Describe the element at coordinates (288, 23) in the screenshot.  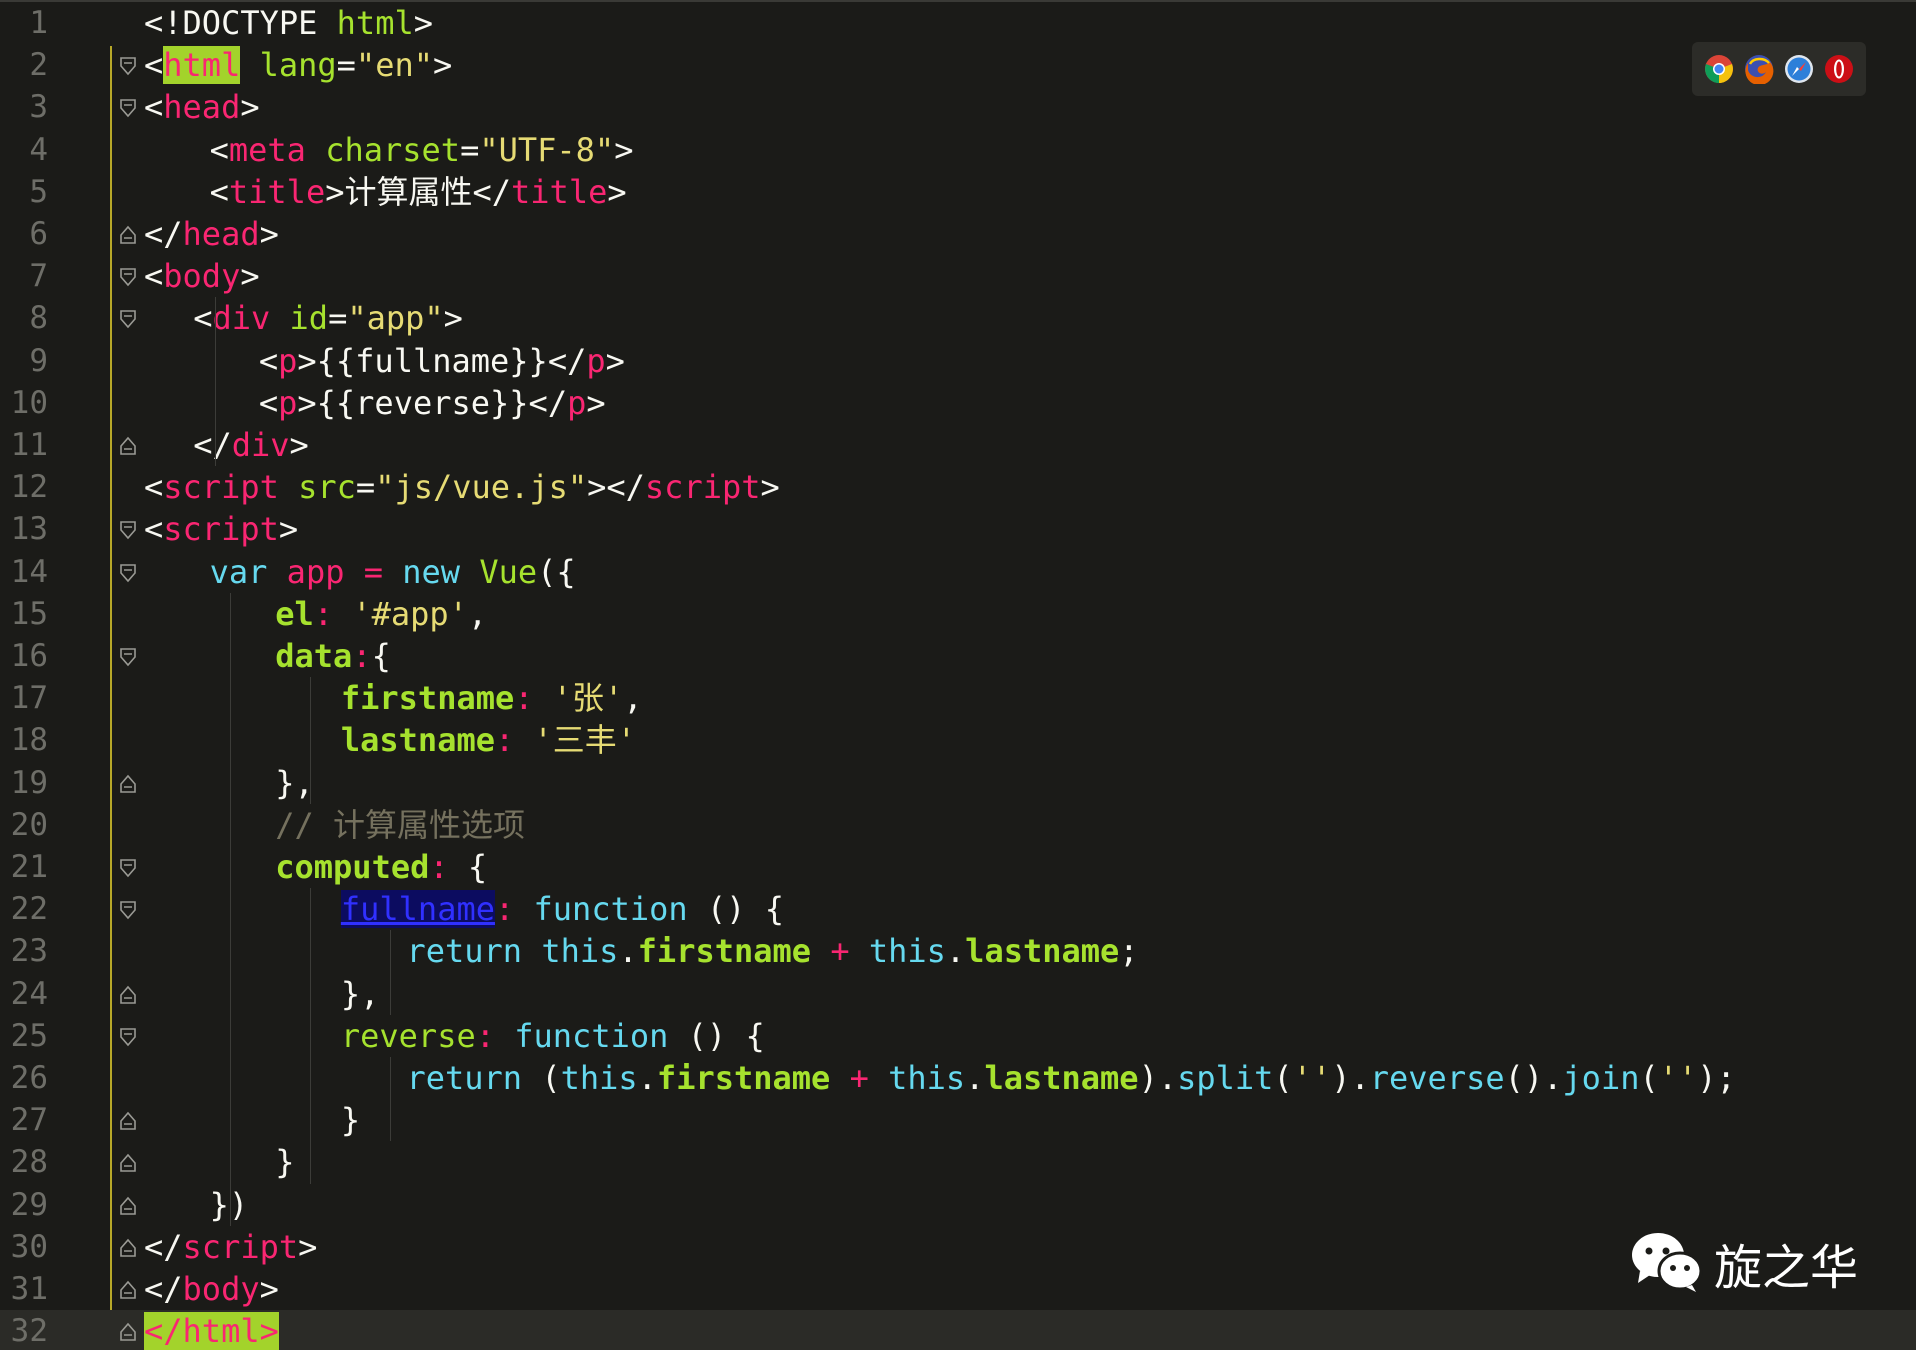
I see `code-text: <!DOCTYPE html>` at that location.